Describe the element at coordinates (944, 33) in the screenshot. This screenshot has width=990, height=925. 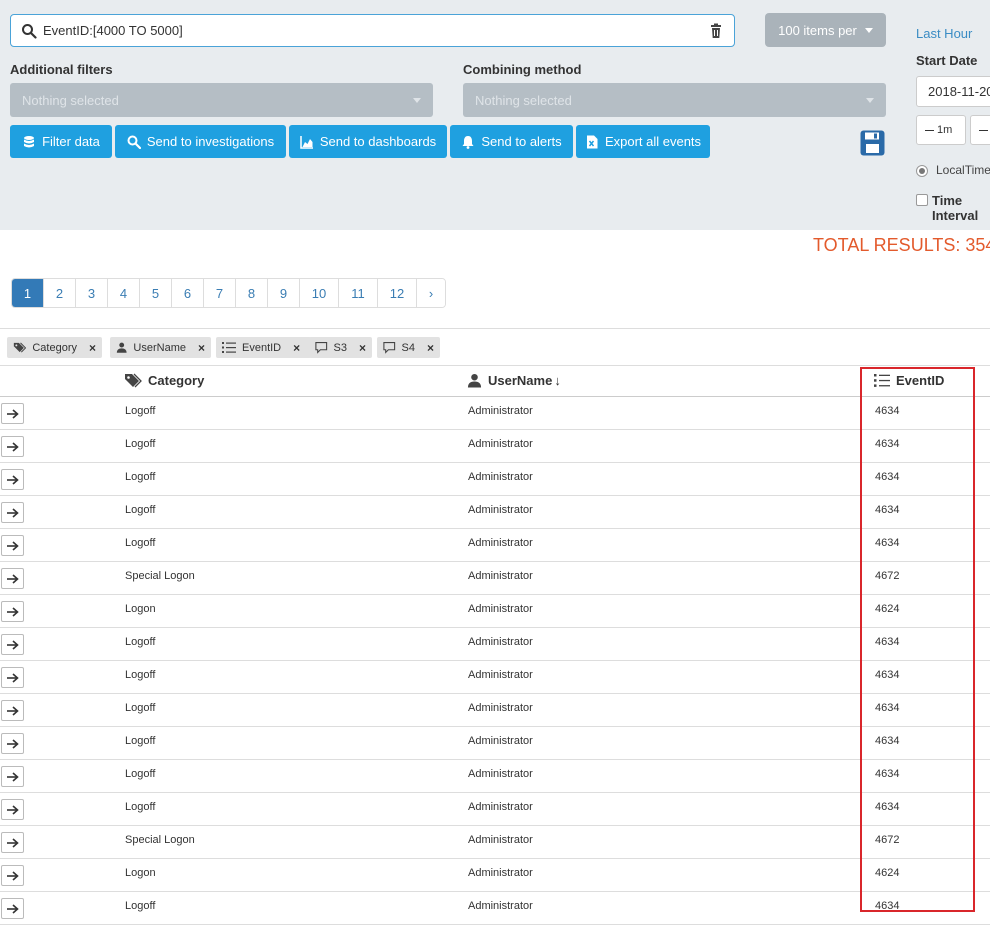
I see `last-hour-link: Last Hour` at that location.